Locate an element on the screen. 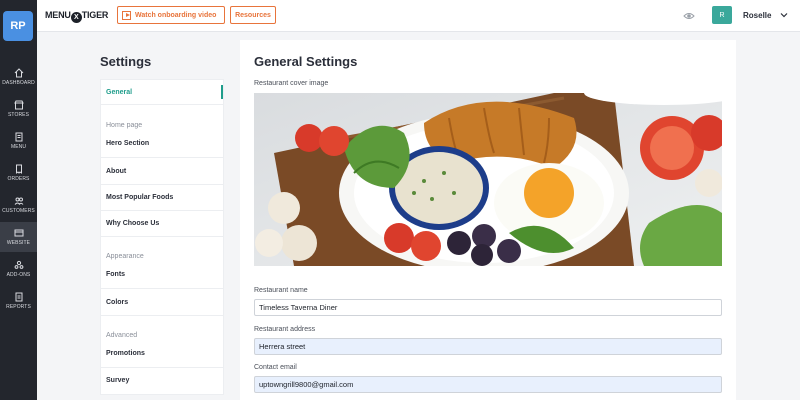 The image size is (800, 400). avatar: R is located at coordinates (722, 15).